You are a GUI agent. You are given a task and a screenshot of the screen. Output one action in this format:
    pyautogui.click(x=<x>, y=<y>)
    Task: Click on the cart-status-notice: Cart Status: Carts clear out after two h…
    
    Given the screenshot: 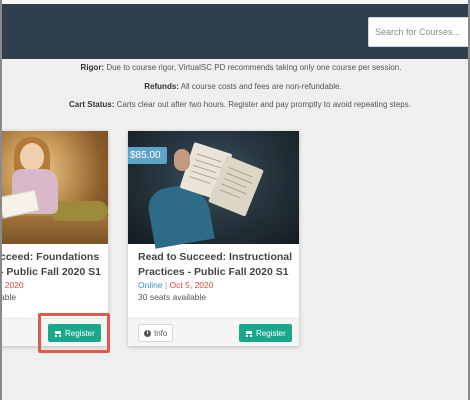 What is the action you would take?
    pyautogui.click(x=237, y=104)
    